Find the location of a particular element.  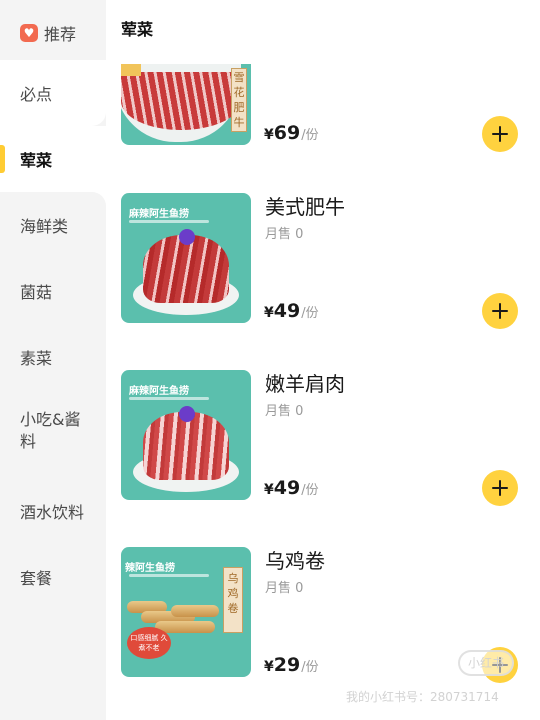

beef-slices is located at coordinates (181, 101).